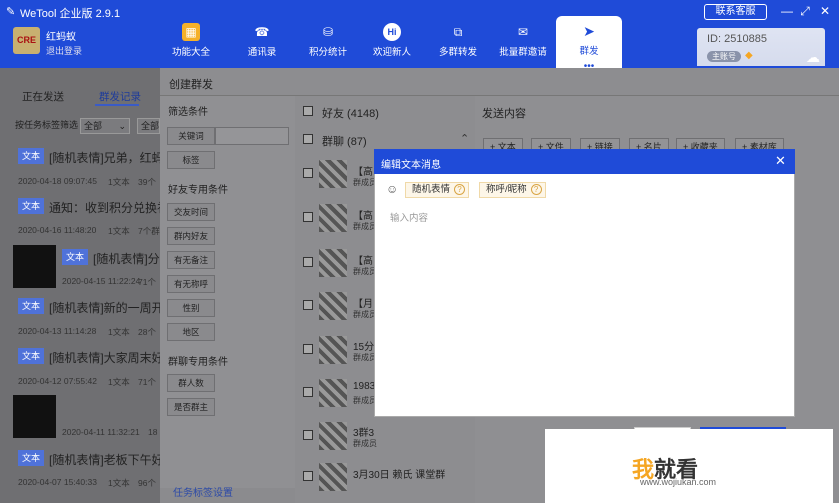 Image resolution: width=839 pixels, height=503 pixels. What do you see at coordinates (57, 482) in the screenshot?
I see `record-time: 2020-04-07 15:40:33` at bounding box center [57, 482].